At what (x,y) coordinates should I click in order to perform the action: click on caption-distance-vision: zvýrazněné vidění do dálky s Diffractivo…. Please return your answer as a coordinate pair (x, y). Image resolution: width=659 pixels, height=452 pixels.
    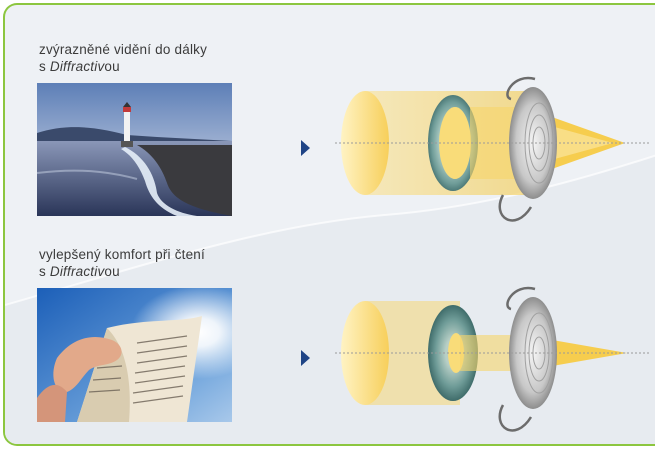
    Looking at the image, I should click on (123, 58).